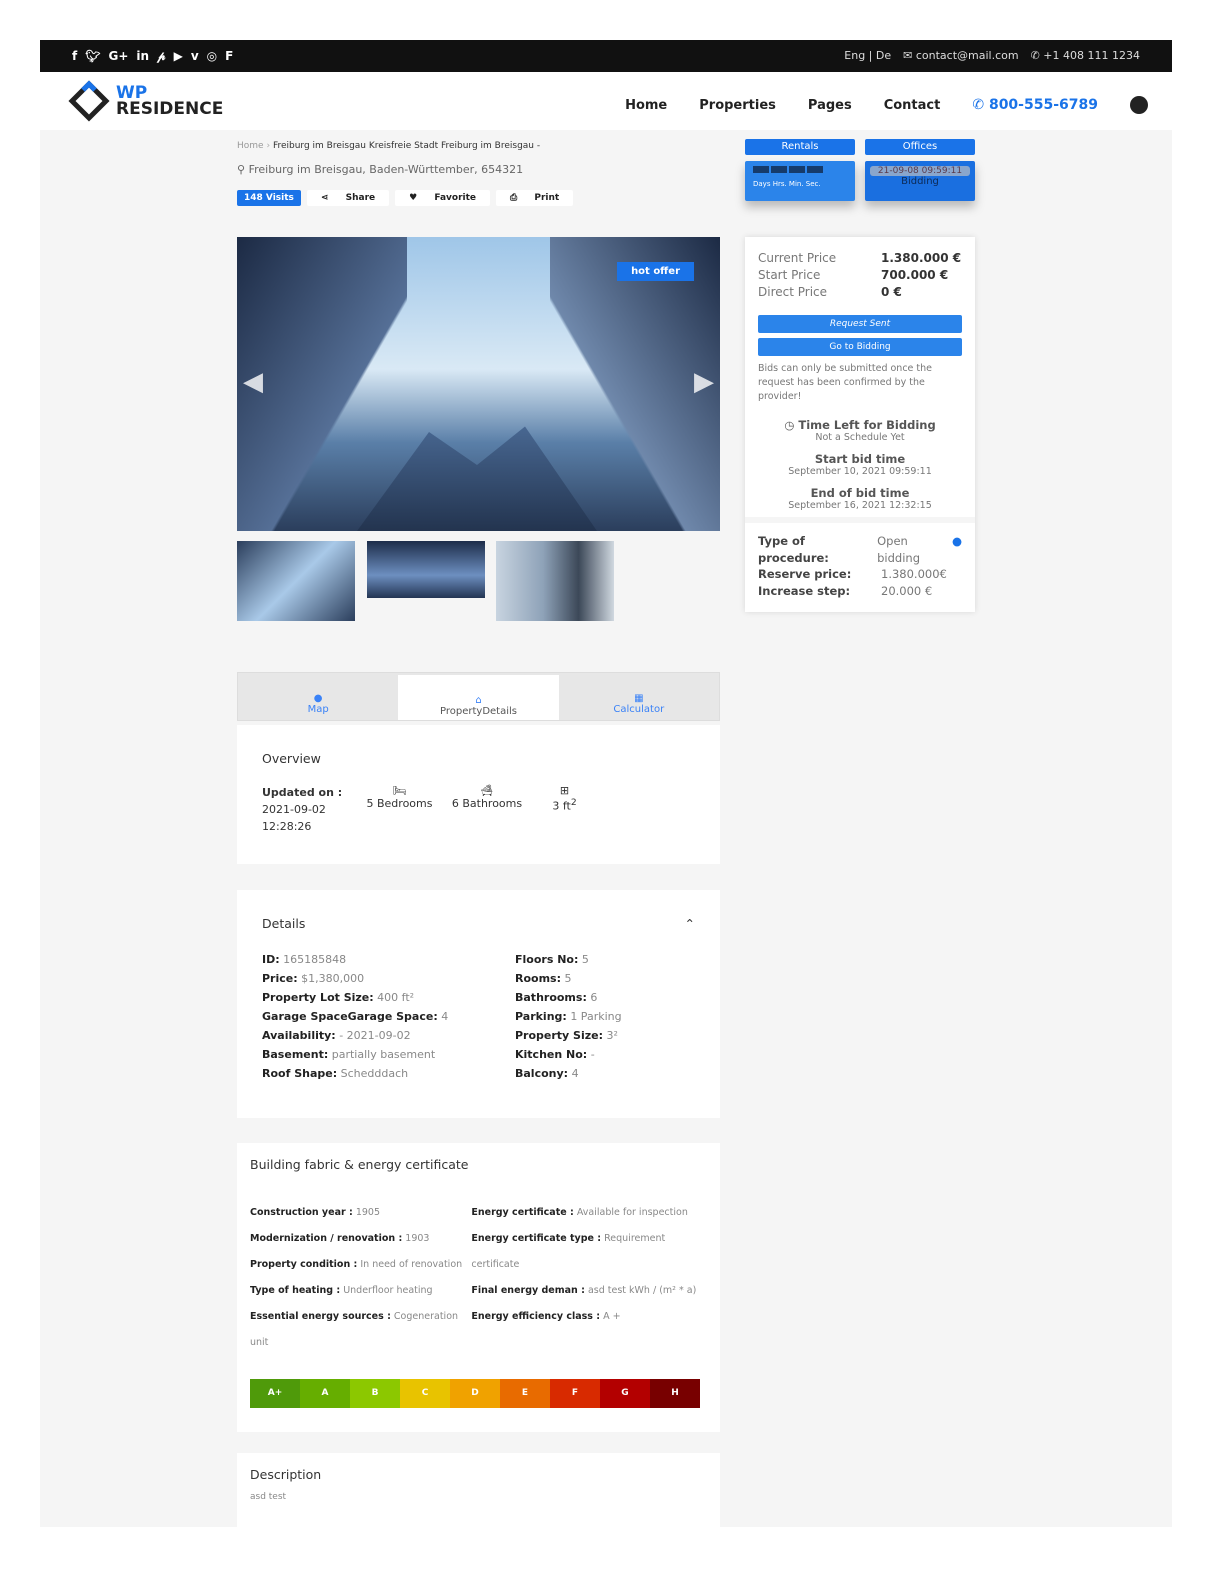  What do you see at coordinates (253, 382) in the screenshot?
I see `prev-arrow-icon: ◀` at bounding box center [253, 382].